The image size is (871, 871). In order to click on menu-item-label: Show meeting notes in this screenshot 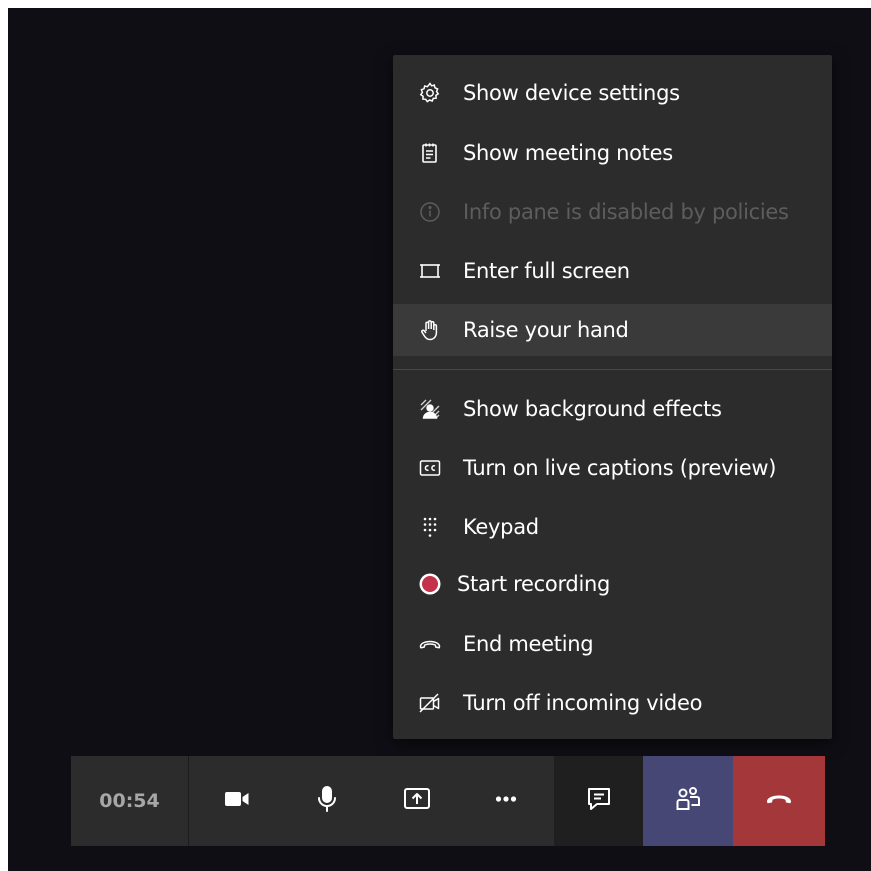, I will do `click(568, 153)`.